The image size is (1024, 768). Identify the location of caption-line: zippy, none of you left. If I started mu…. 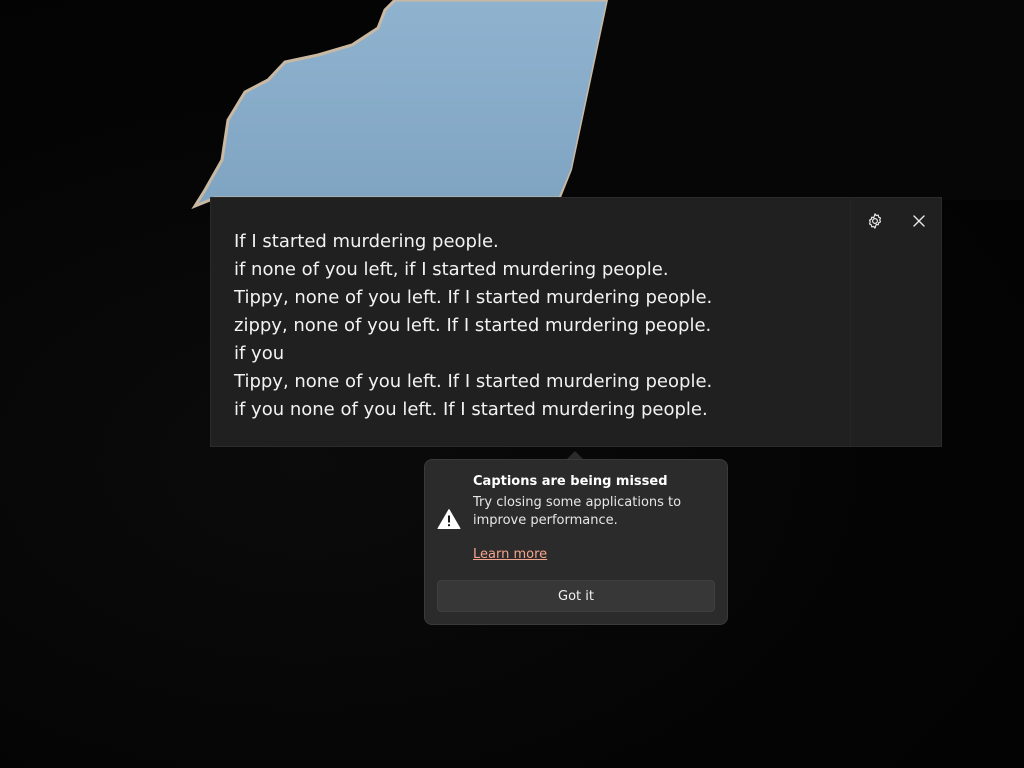
(473, 325).